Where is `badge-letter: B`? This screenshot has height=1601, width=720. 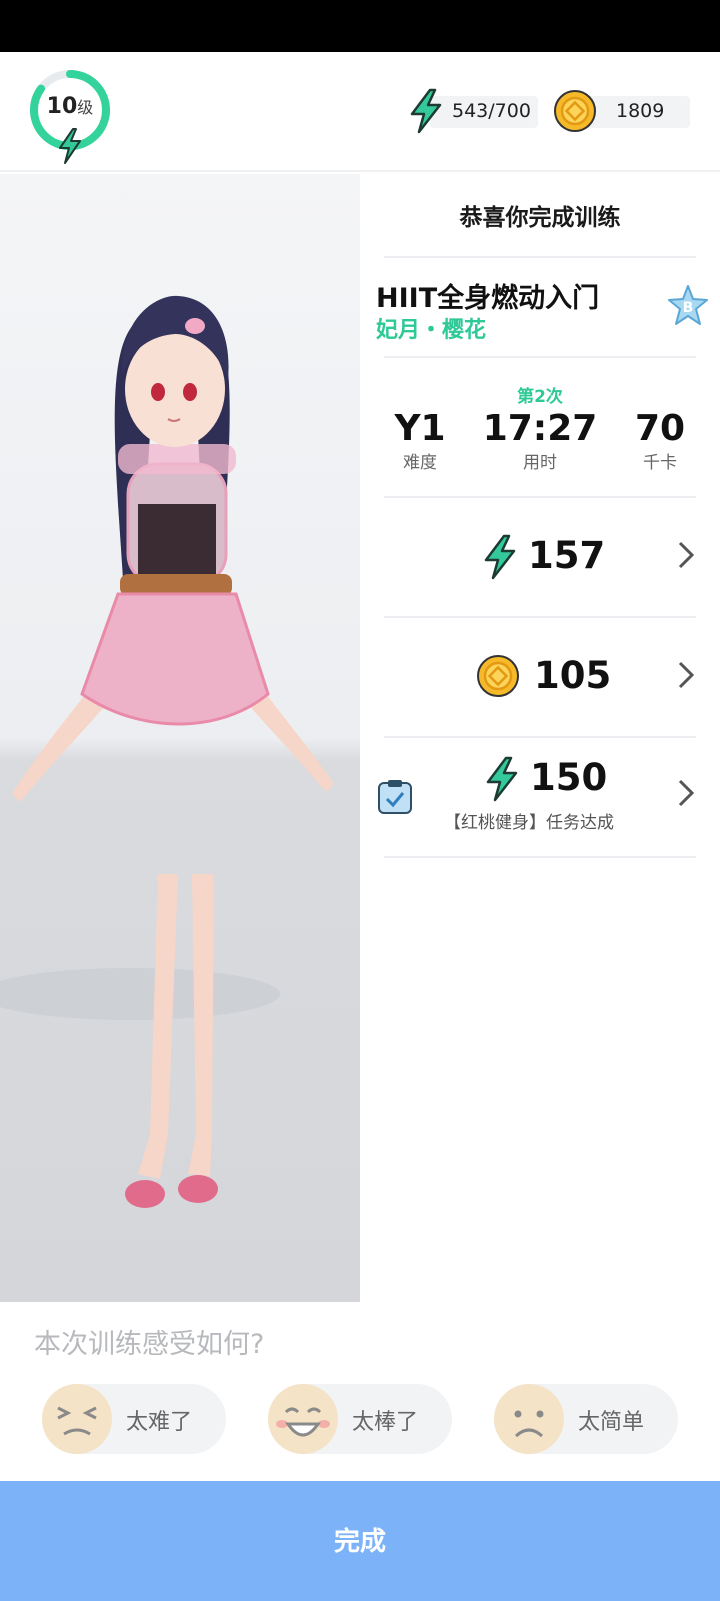 badge-letter: B is located at coordinates (688, 308).